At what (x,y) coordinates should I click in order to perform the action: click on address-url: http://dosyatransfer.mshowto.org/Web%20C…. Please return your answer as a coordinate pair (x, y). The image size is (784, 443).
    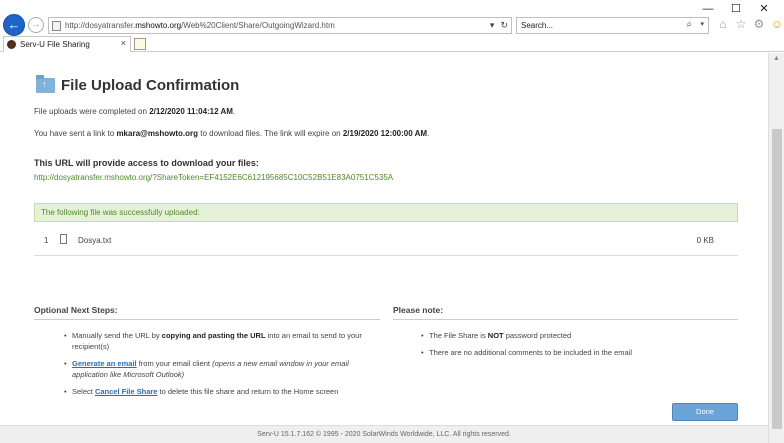
    Looking at the image, I should click on (200, 25).